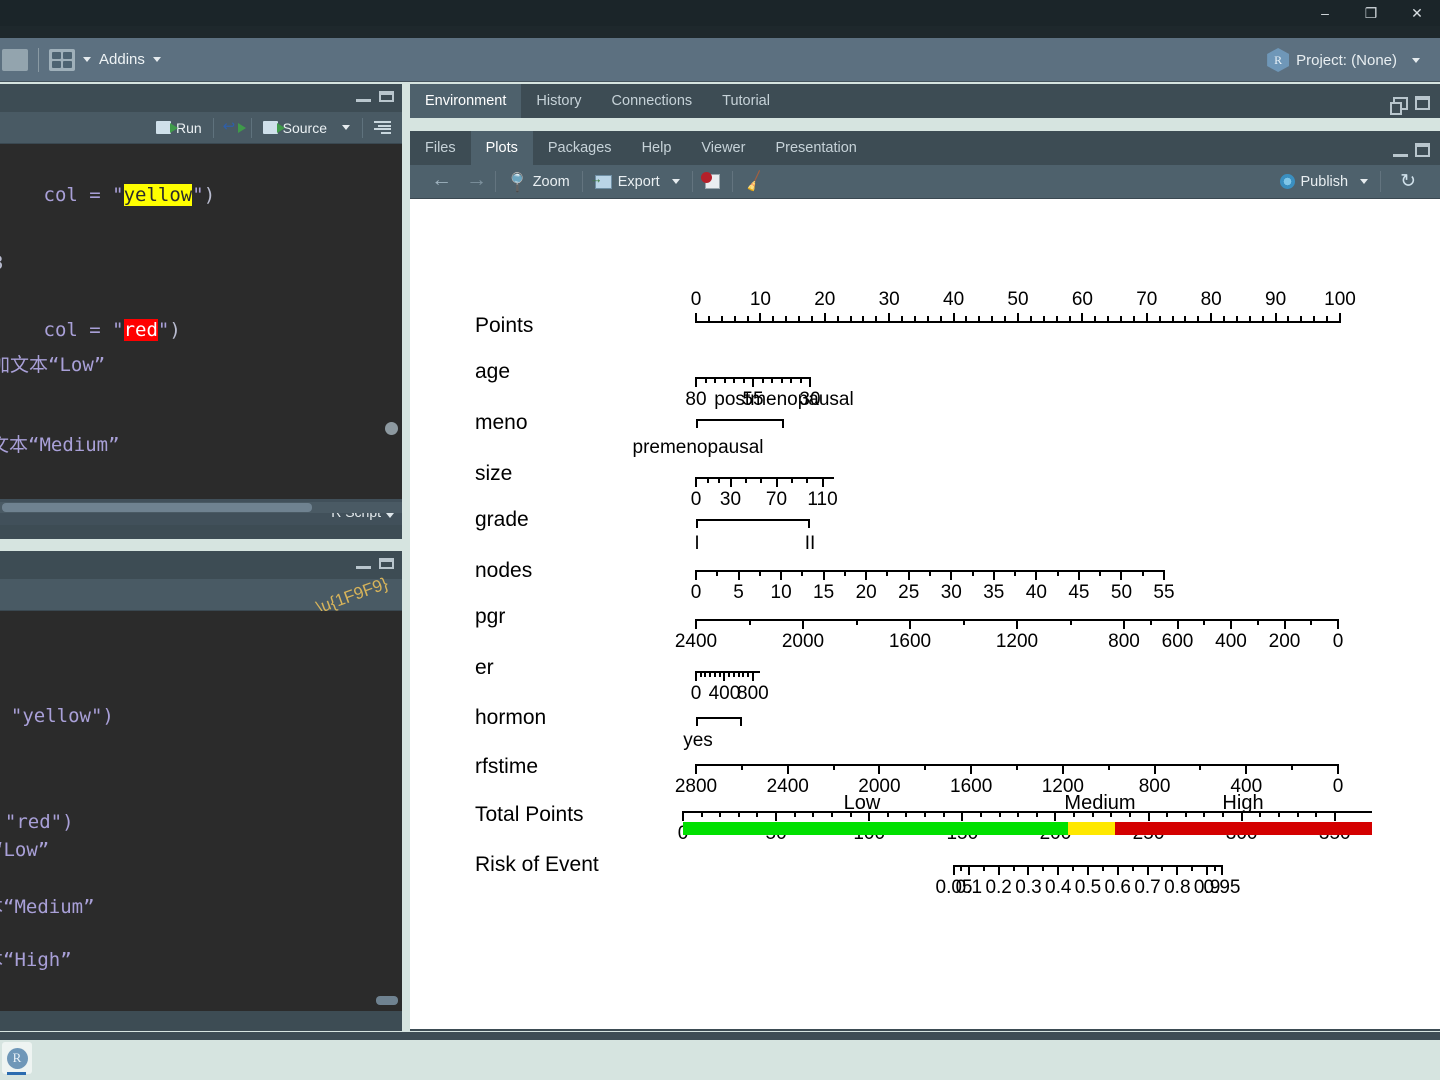  I want to click on previous-plot-button, so click(439, 180).